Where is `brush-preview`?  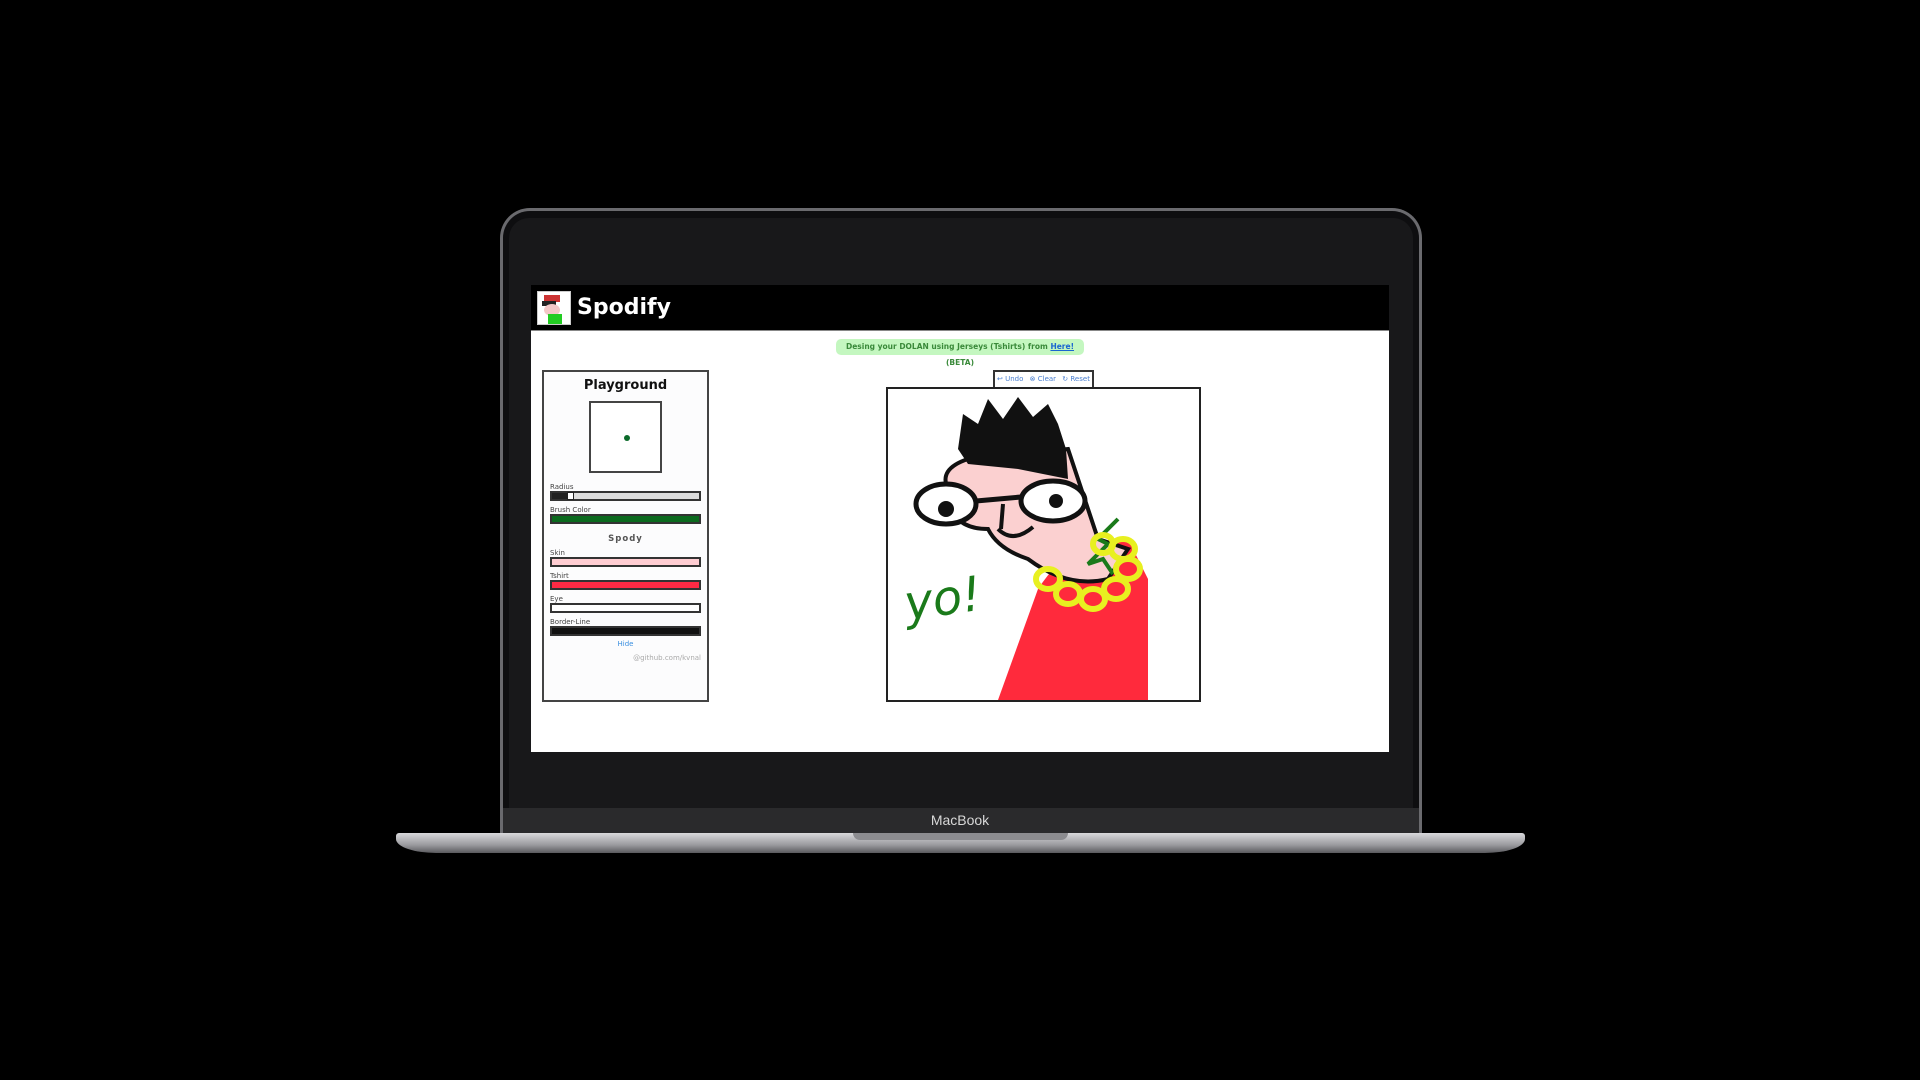
brush-preview is located at coordinates (625, 437).